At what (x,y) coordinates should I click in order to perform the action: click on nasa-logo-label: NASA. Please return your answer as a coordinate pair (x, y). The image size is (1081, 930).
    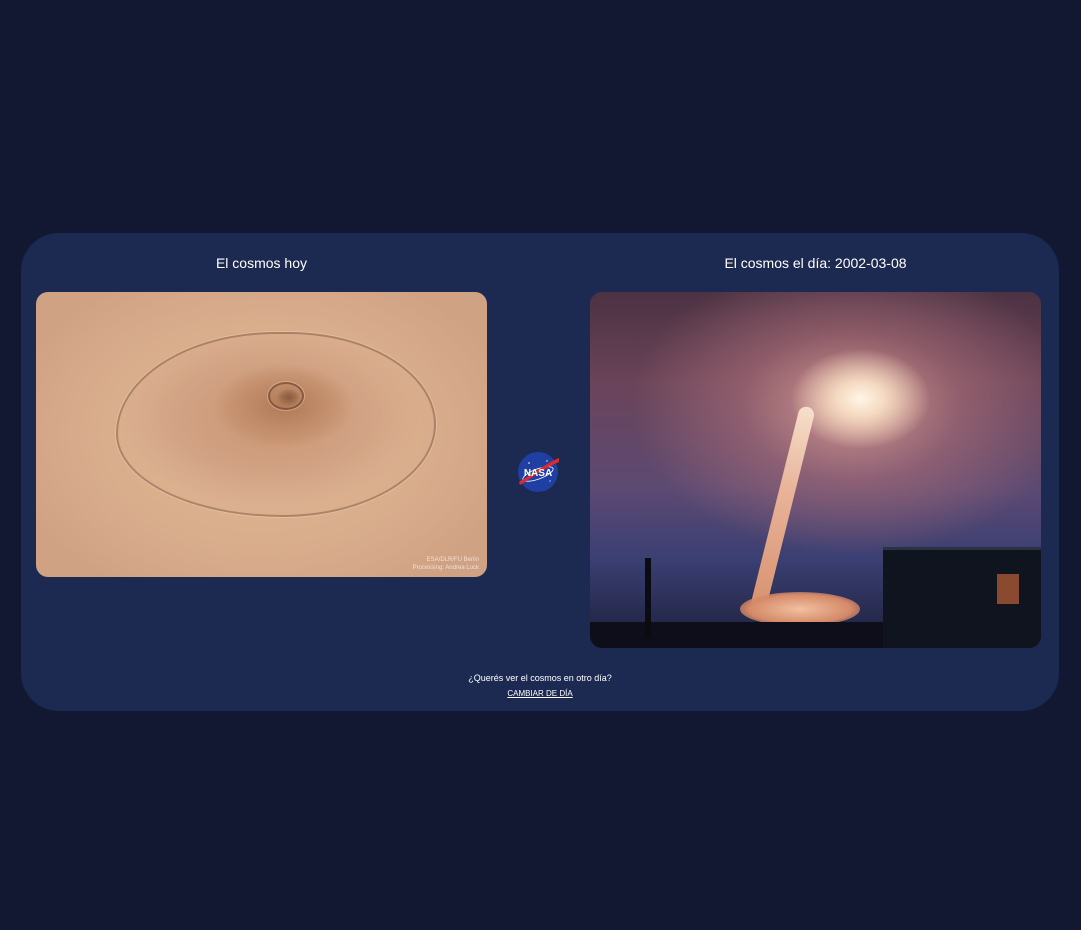
    Looking at the image, I should click on (538, 473).